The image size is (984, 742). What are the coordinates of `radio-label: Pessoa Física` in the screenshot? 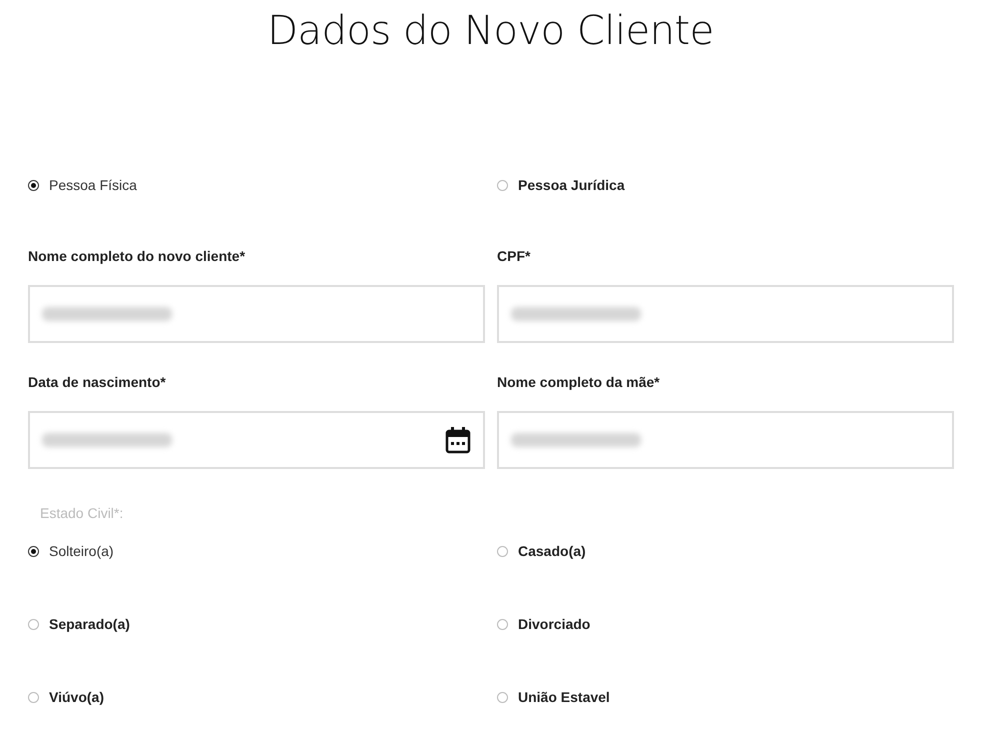 It's located at (93, 185).